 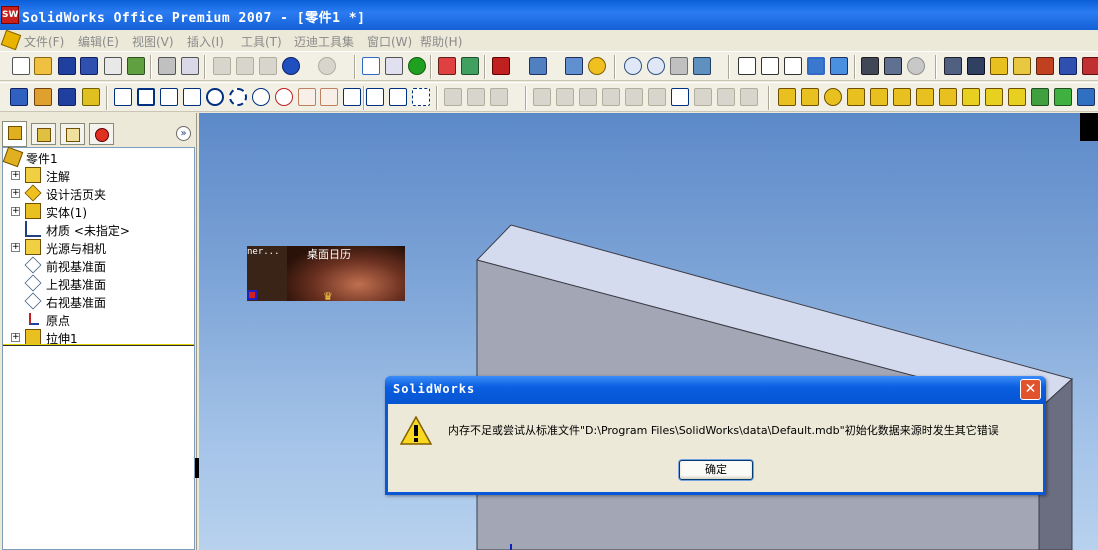 I want to click on tree-item-solid-bodies: + 实体(1), so click(x=98, y=211).